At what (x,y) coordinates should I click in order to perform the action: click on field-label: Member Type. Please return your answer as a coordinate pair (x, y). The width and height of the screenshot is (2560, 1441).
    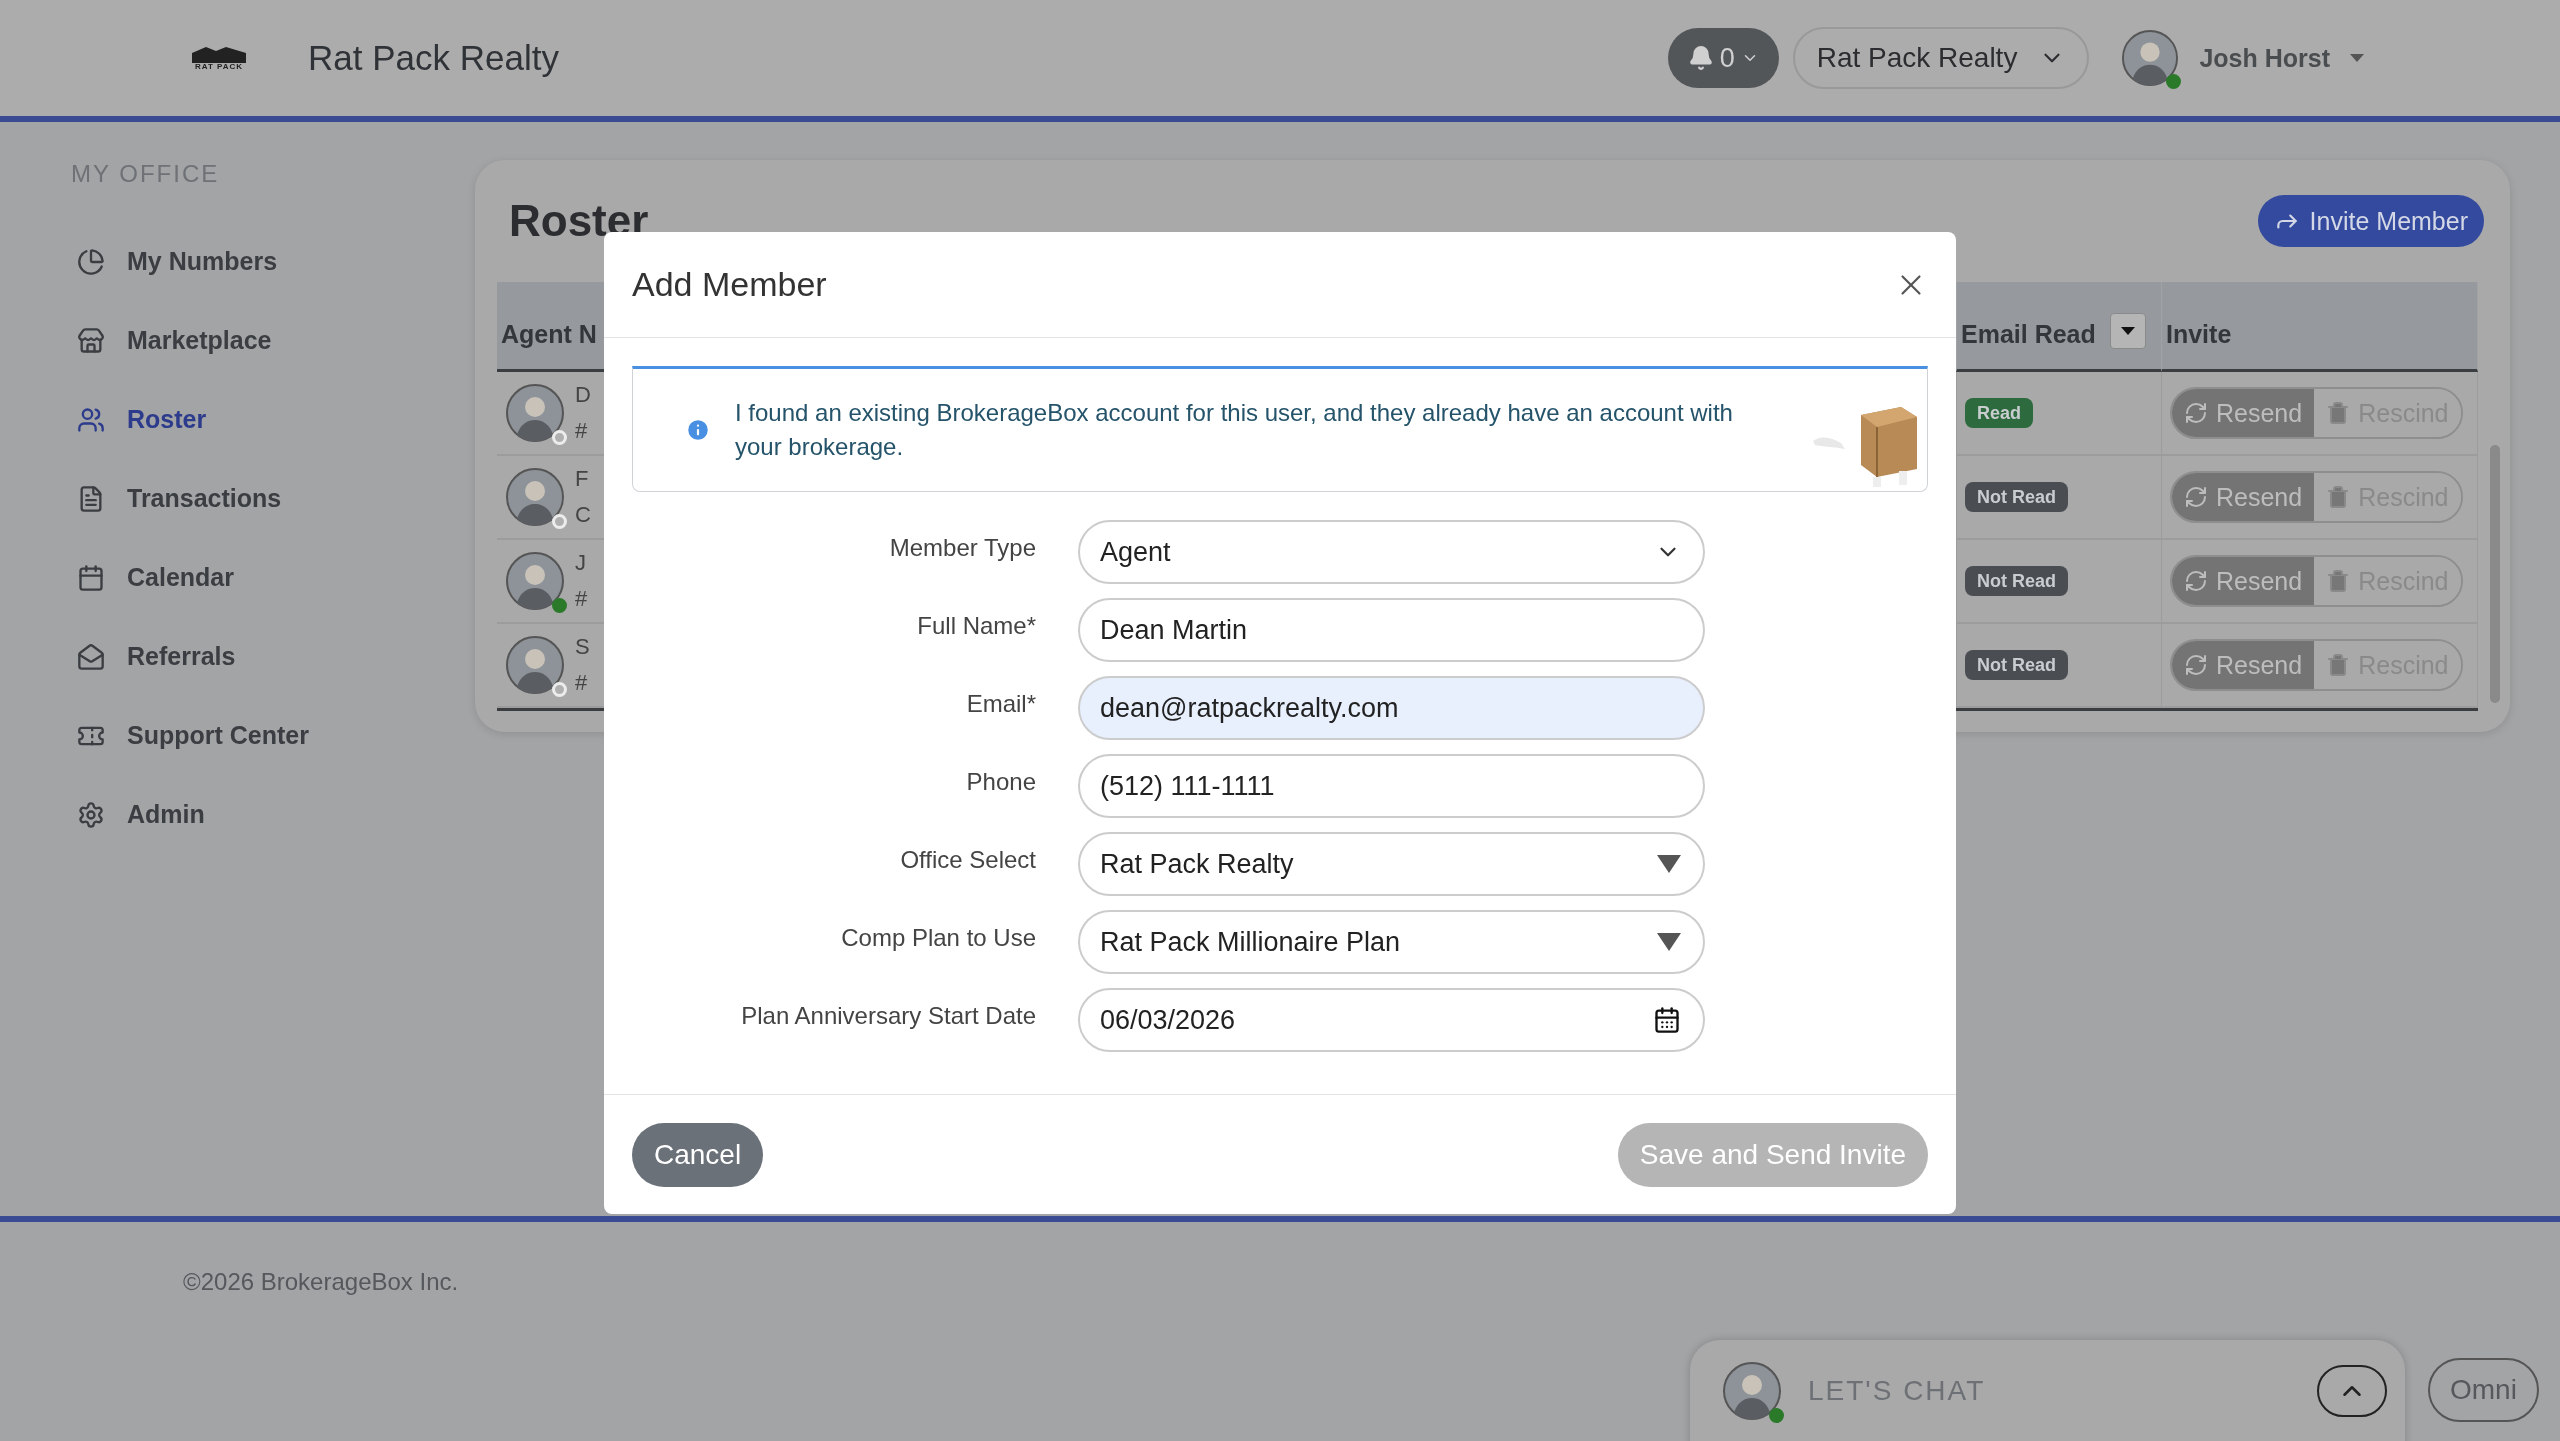
    Looking at the image, I should click on (962, 548).